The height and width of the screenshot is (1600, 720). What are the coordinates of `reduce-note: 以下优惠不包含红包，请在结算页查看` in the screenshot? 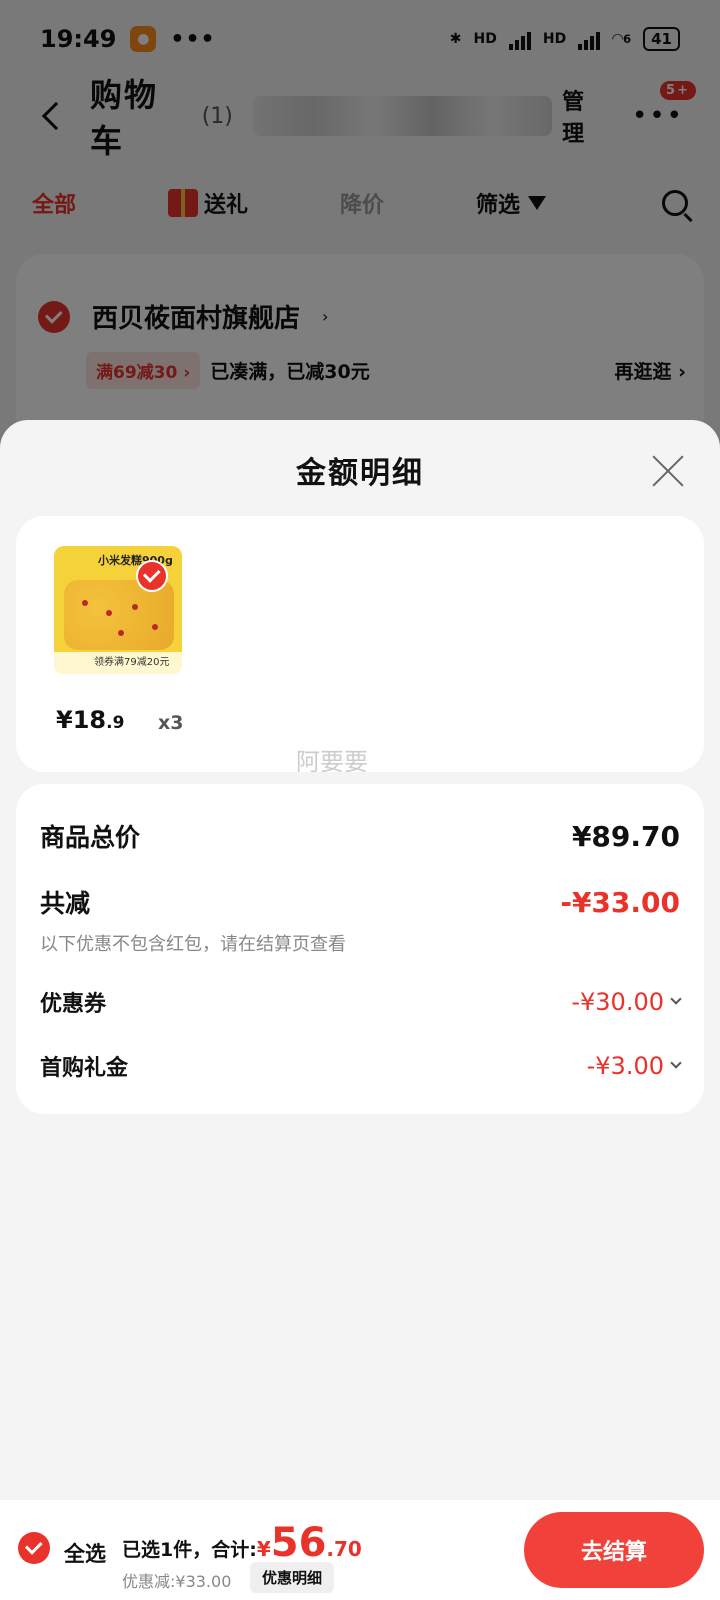 It's located at (193, 944).